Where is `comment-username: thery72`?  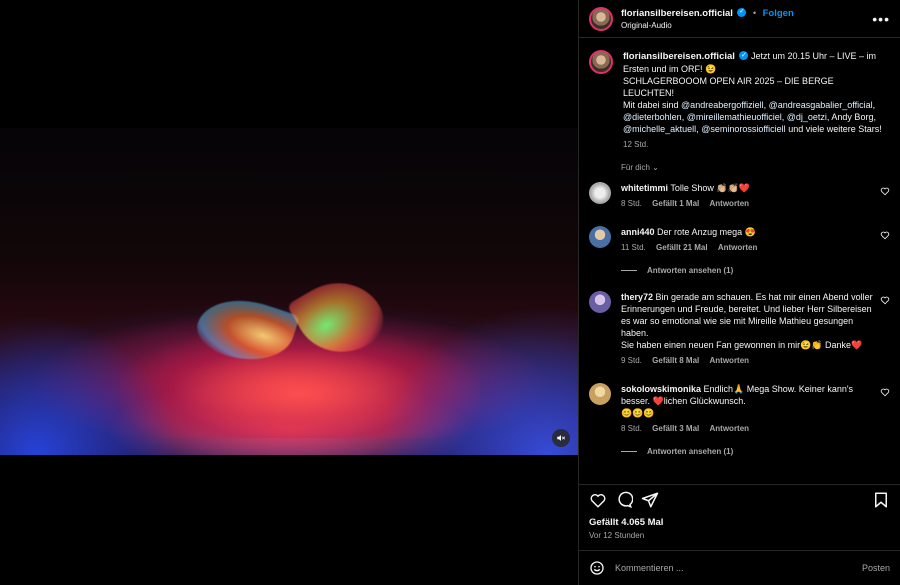
comment-username: thery72 is located at coordinates (637, 297).